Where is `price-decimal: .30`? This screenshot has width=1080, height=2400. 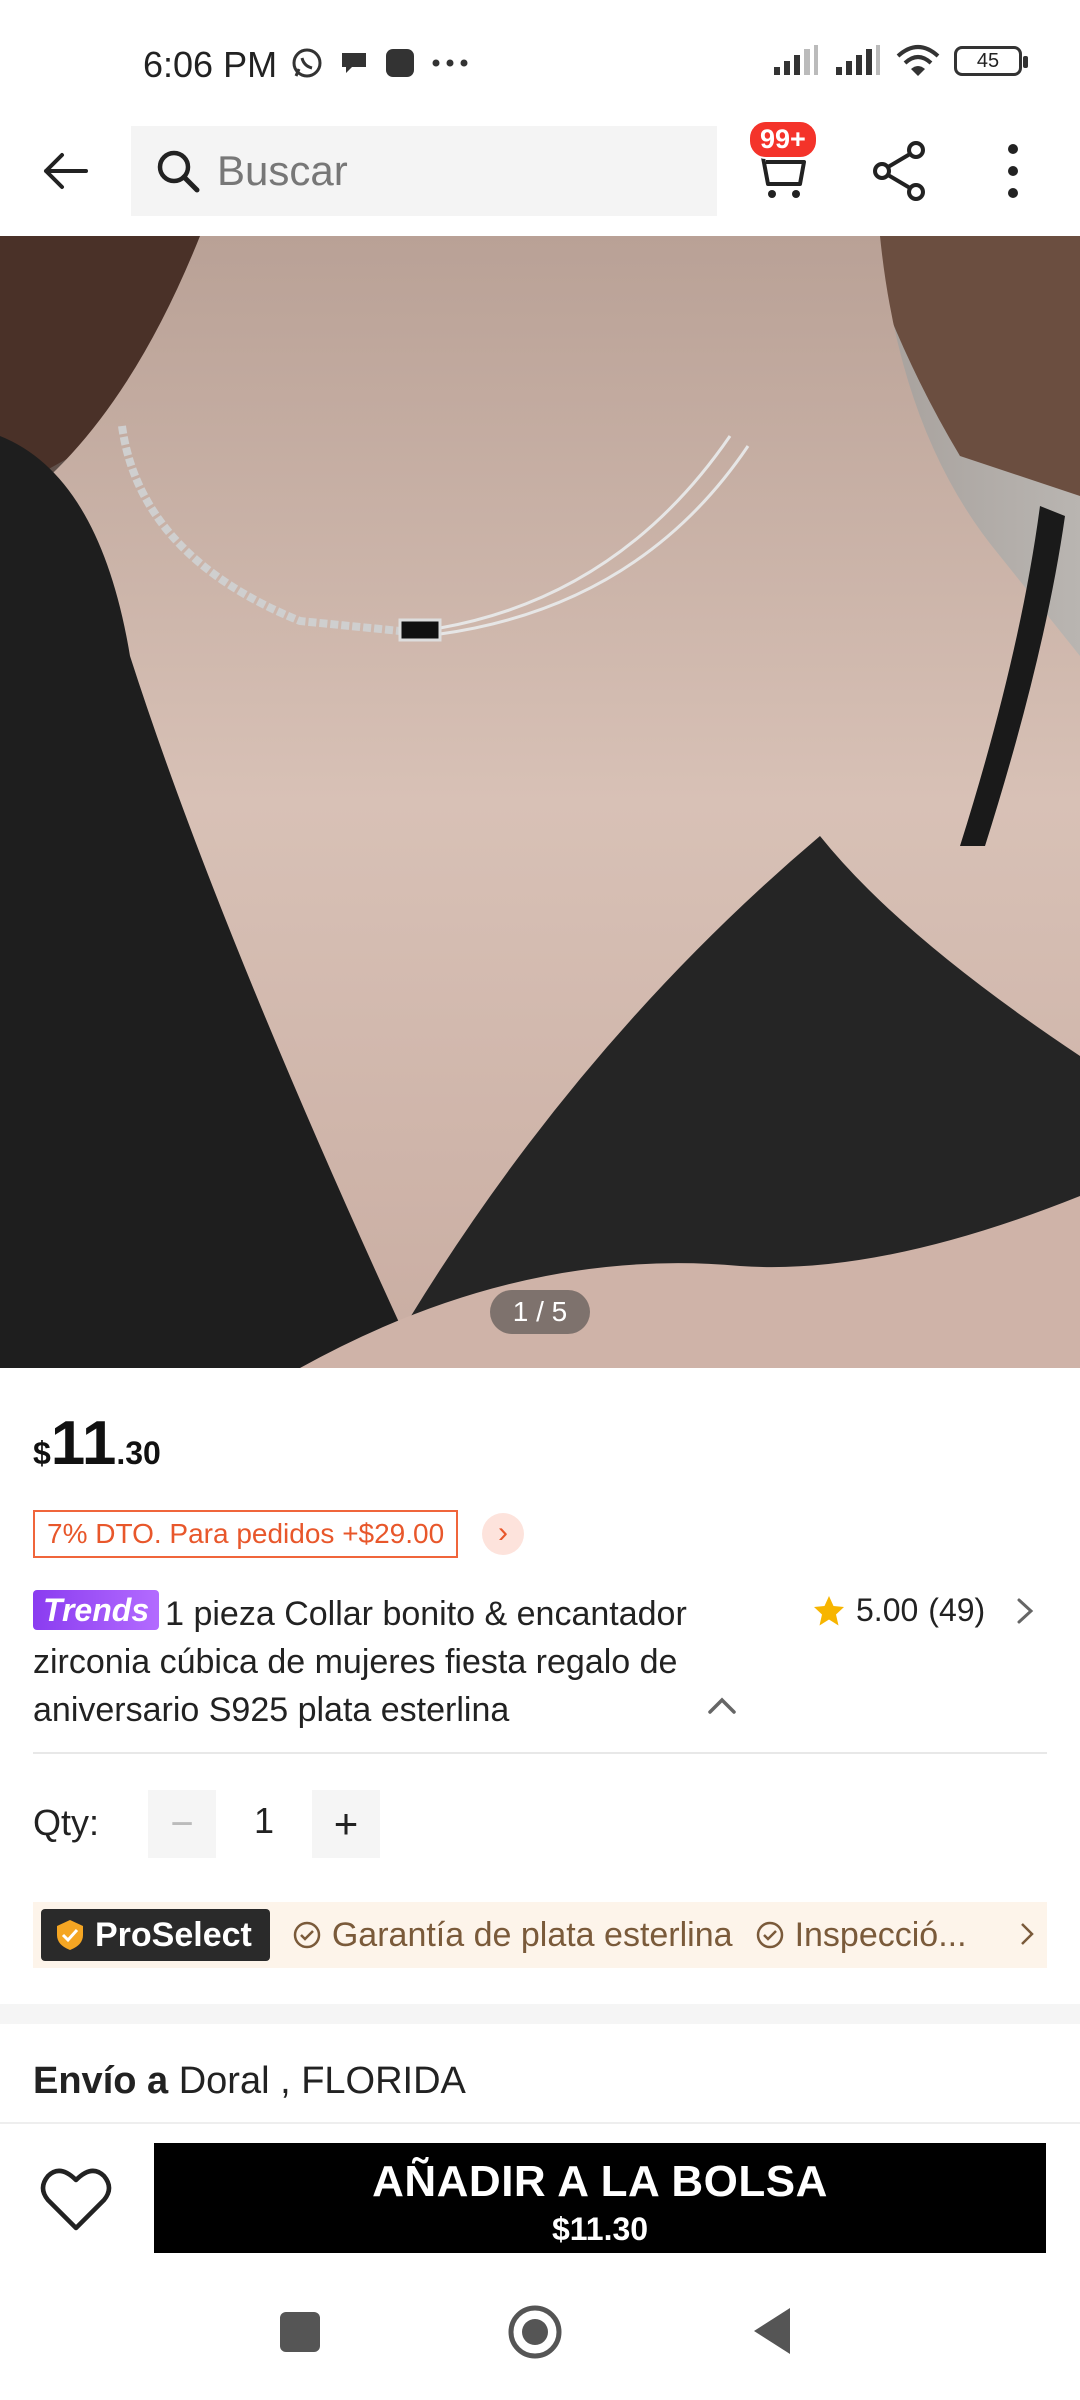 price-decimal: .30 is located at coordinates (138, 1453).